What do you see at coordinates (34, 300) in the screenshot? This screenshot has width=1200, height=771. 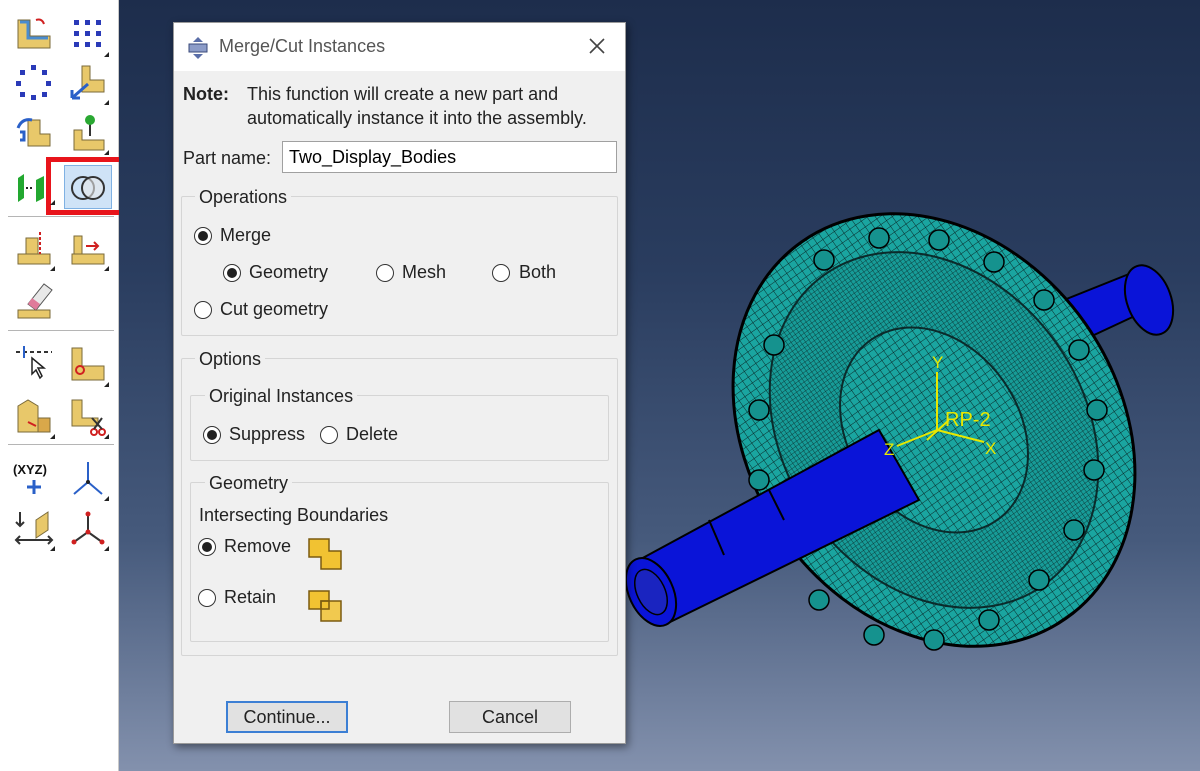 I see `edge-to-edge-tool` at bounding box center [34, 300].